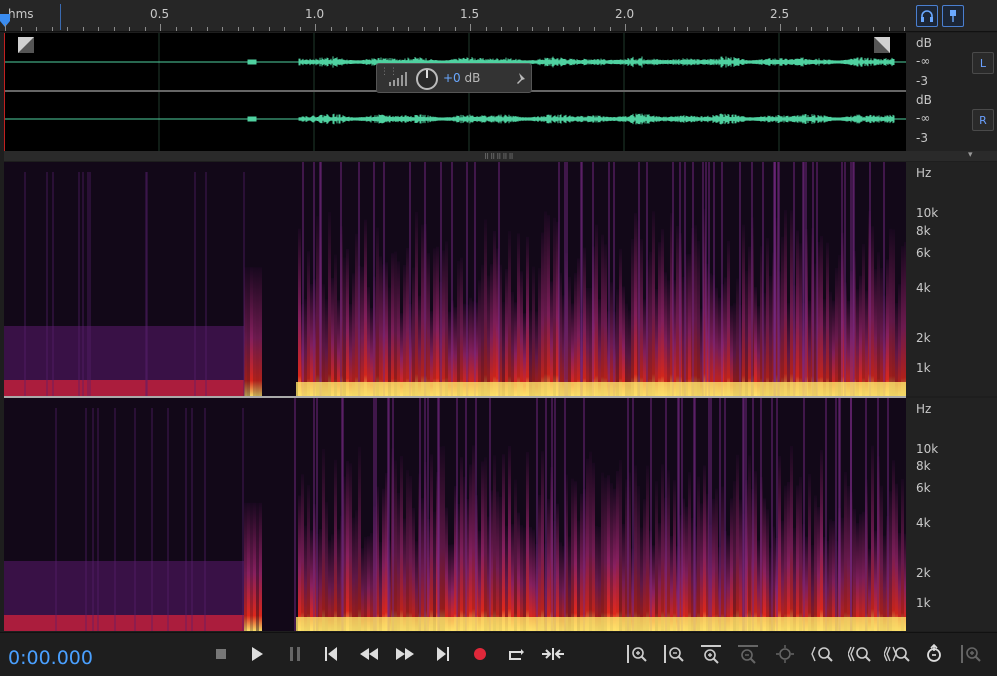  Describe the element at coordinates (553, 654) in the screenshot. I see `skip-selection-icon` at that location.